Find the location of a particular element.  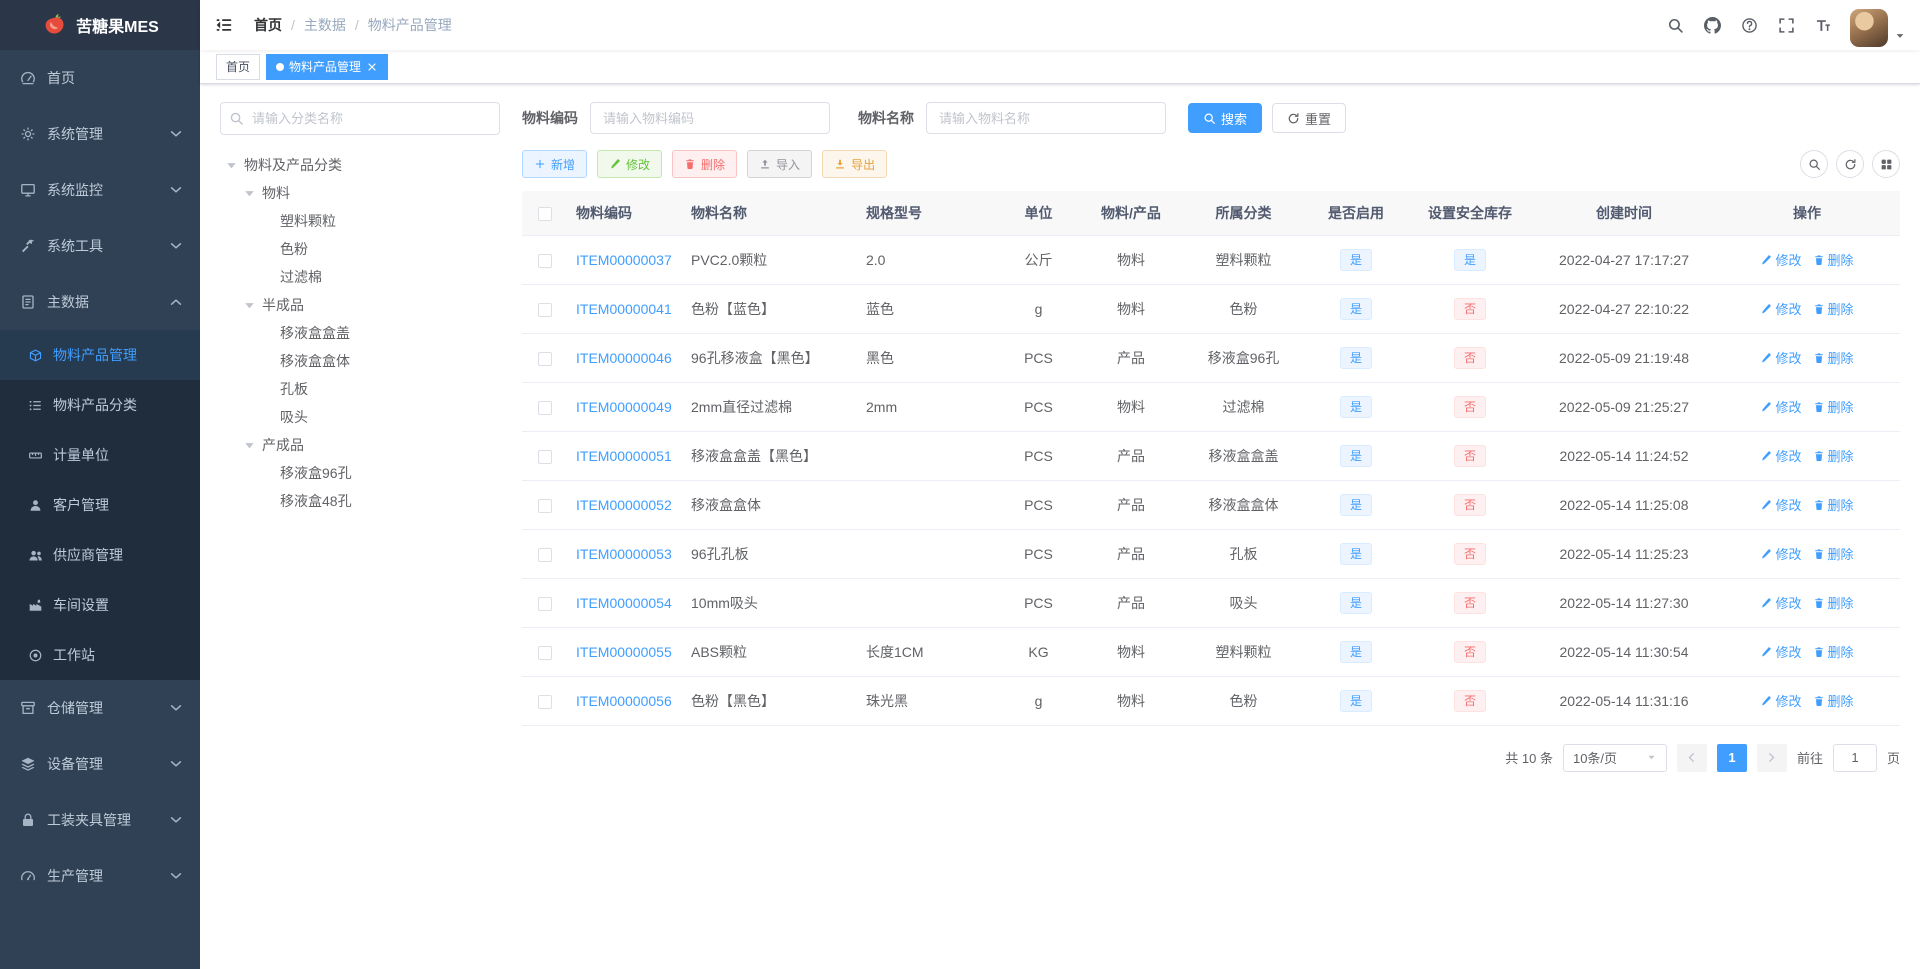

material-code-link: ITEM00000049 is located at coordinates (624, 407).